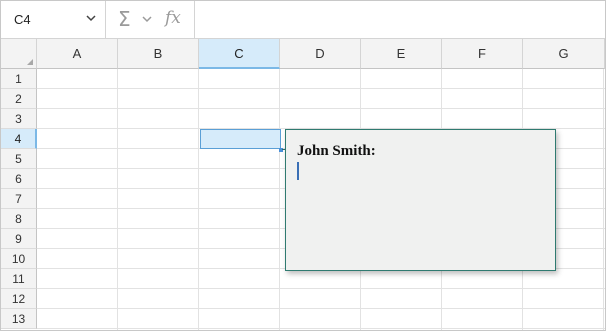 The width and height of the screenshot is (606, 331). I want to click on fx-icon: fx, so click(173, 18).